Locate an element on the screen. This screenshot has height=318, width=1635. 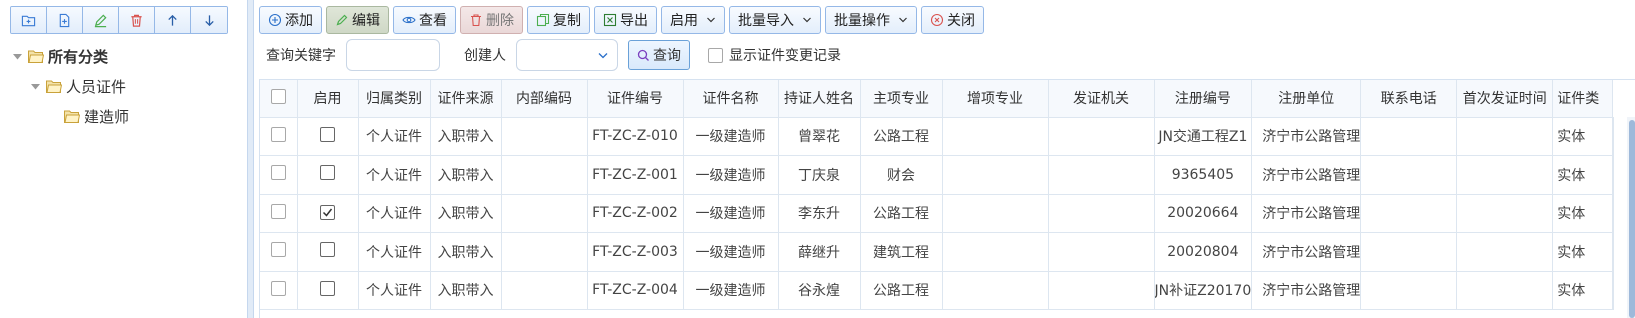
column-header: 内部编码 is located at coordinates (544, 99).